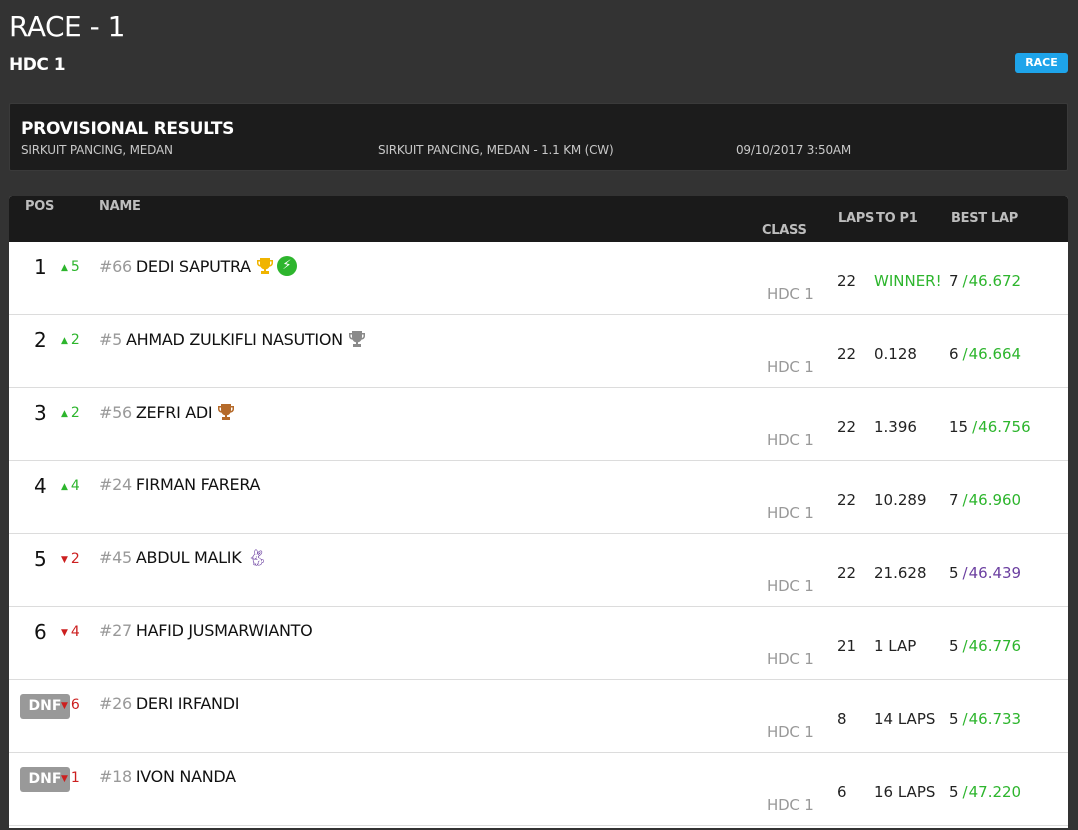 This screenshot has height=830, width=1078. Describe the element at coordinates (75, 778) in the screenshot. I see `position-change-value: 1` at that location.